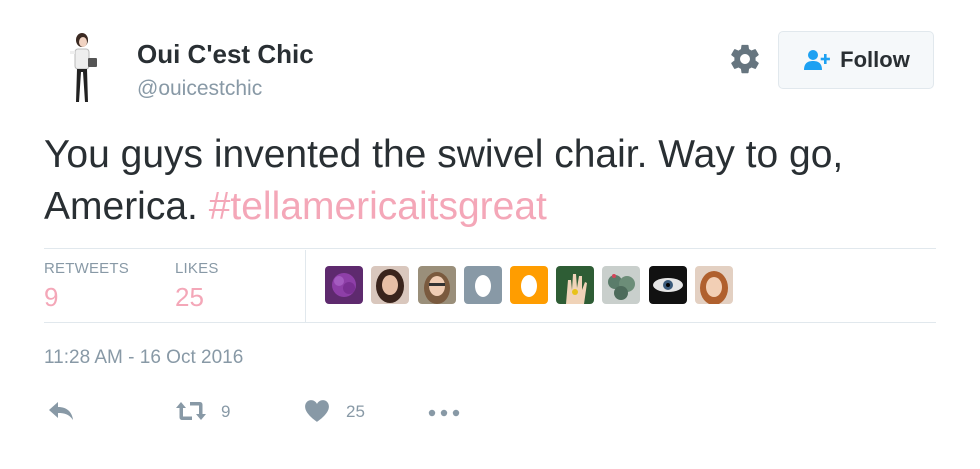 This screenshot has width=980, height=469. I want to click on stats-vertical-divider, so click(305, 286).